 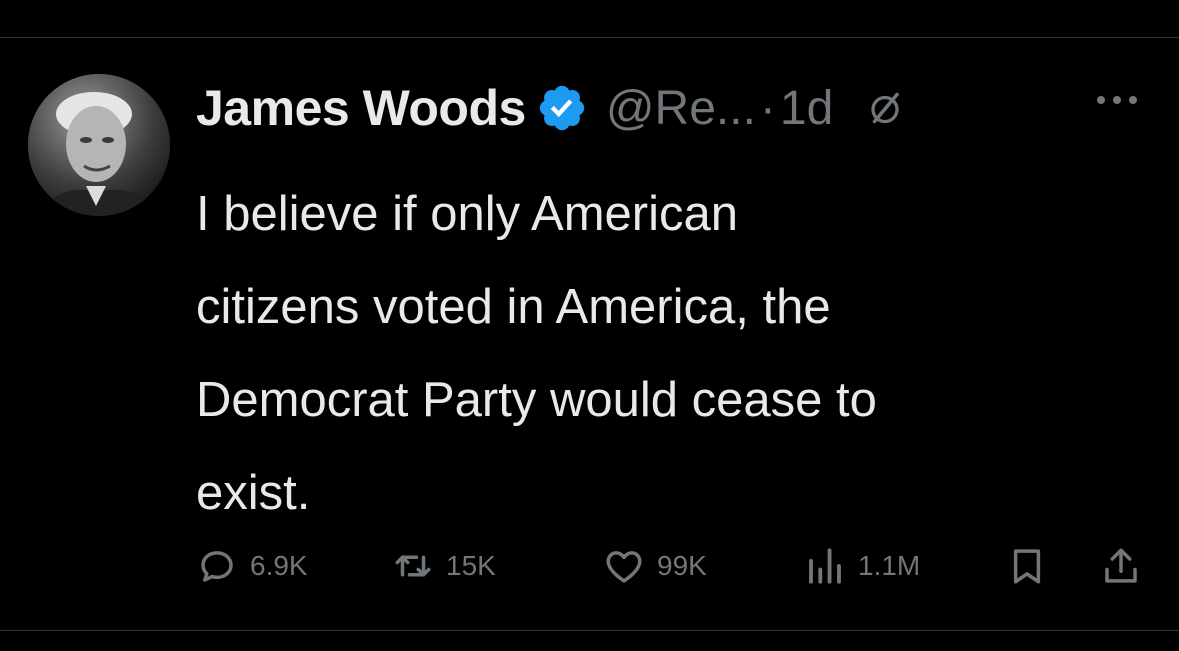 I want to click on grok-icon, so click(x=885, y=108).